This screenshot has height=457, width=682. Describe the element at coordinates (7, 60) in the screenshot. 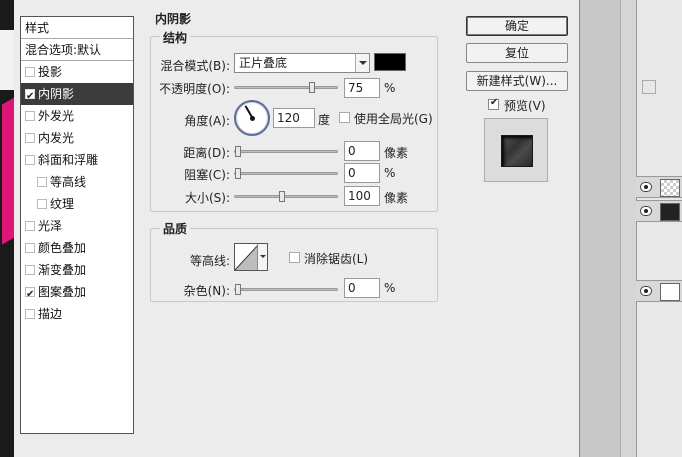

I see `canvas-artwork-white` at that location.